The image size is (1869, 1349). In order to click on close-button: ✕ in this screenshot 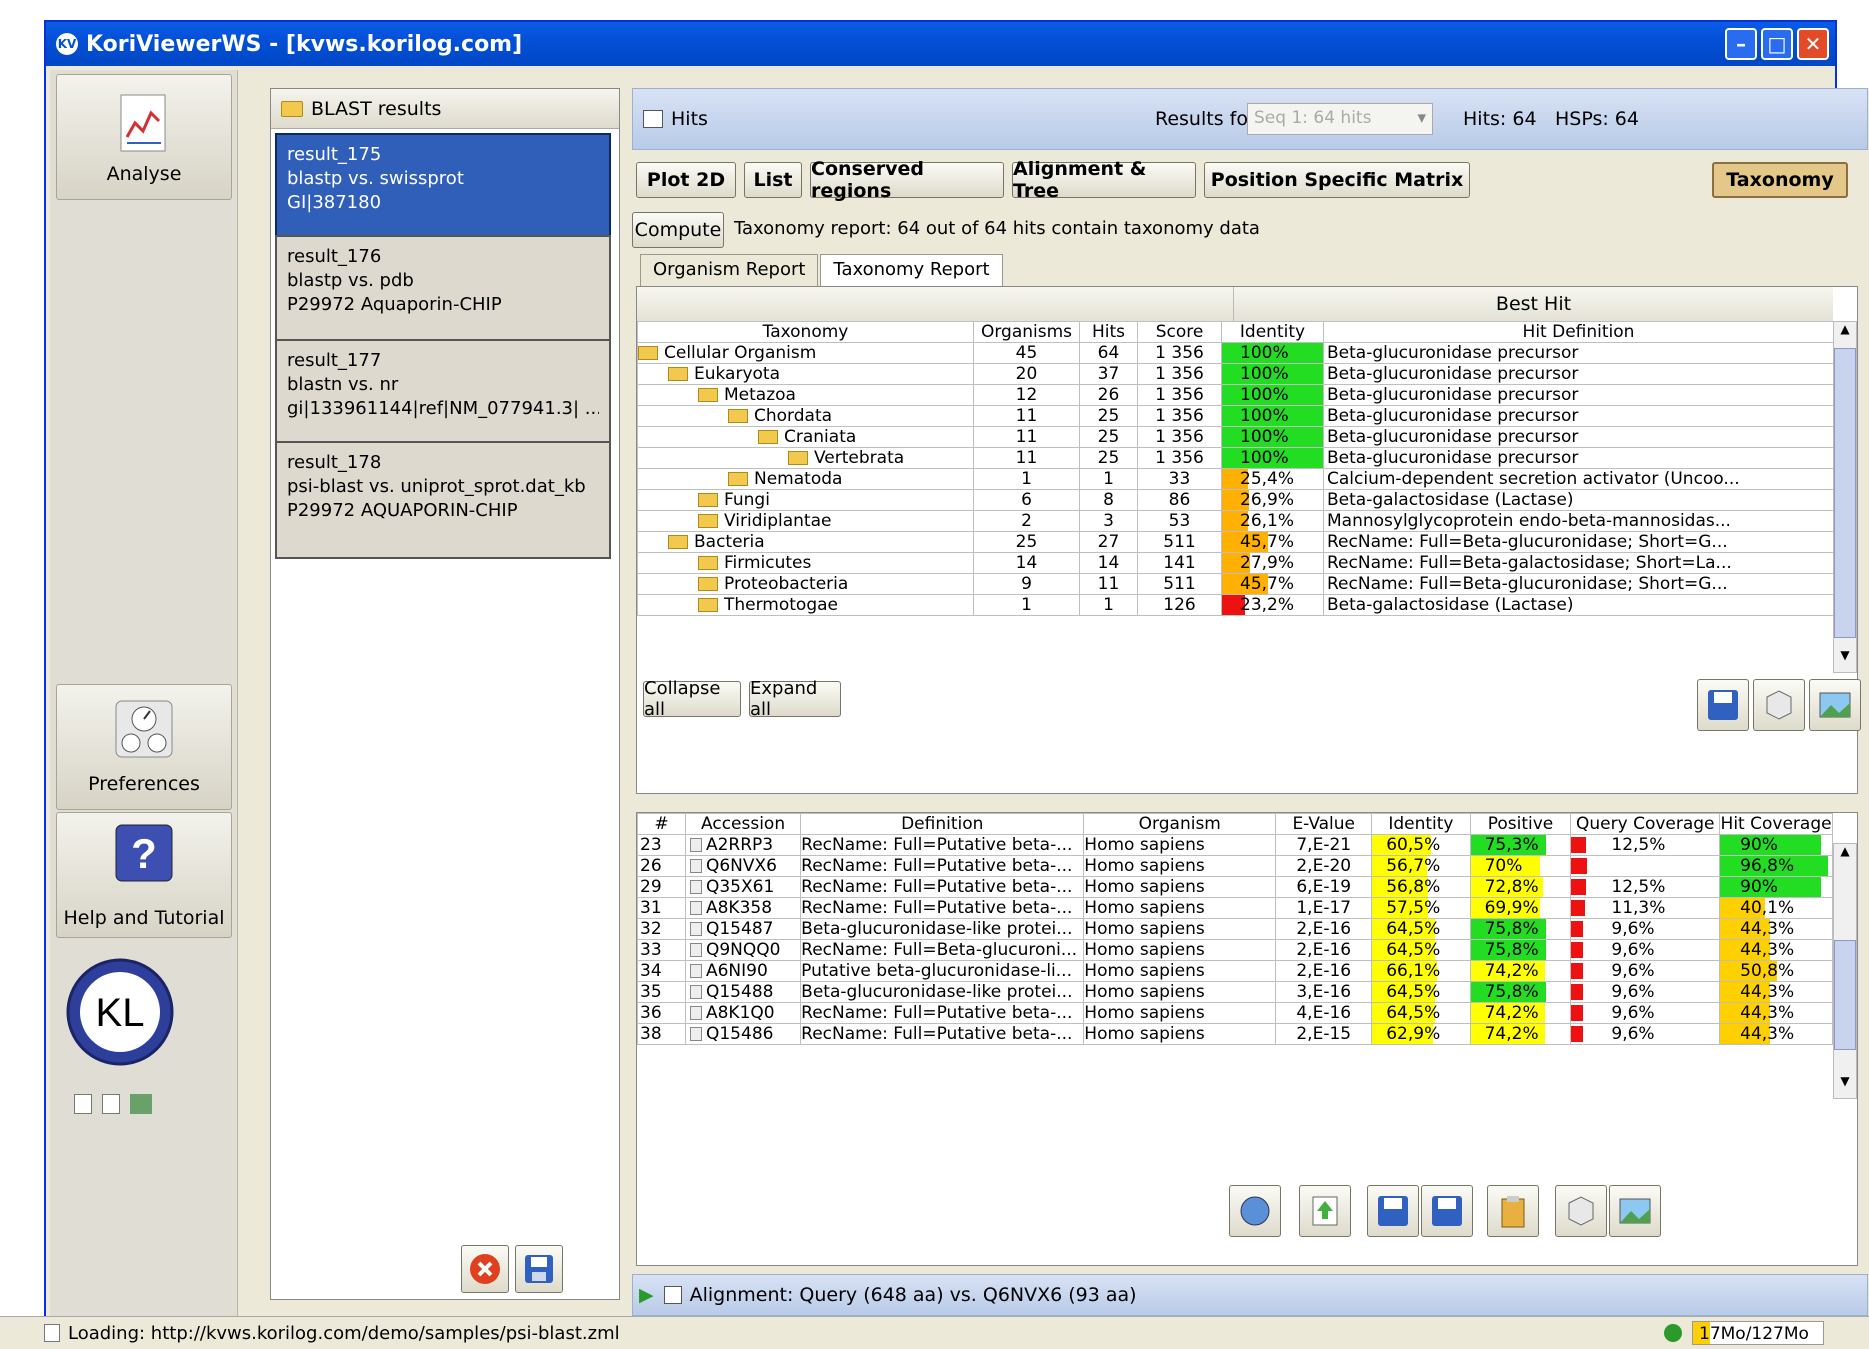, I will do `click(1813, 44)`.